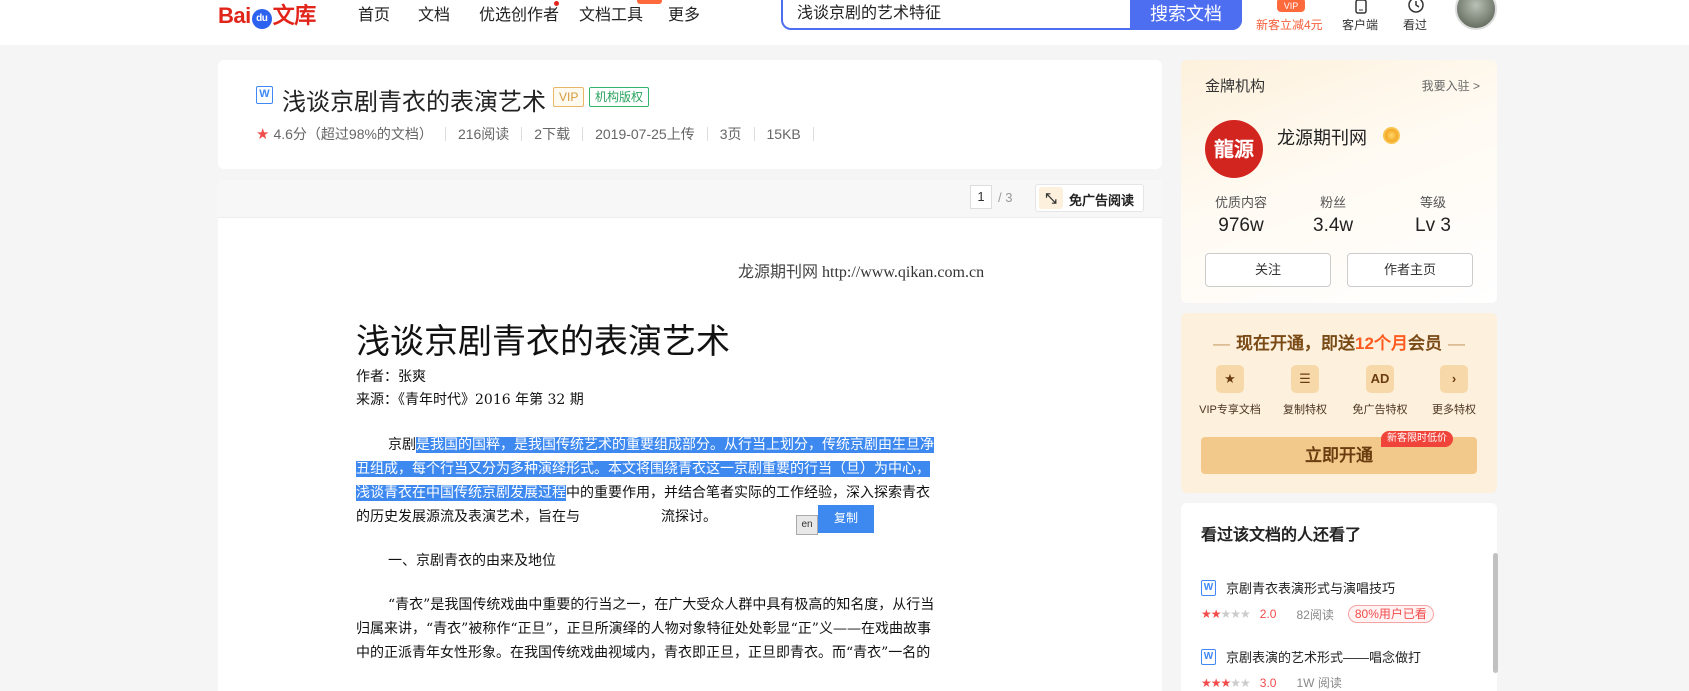 This screenshot has width=1689, height=691. What do you see at coordinates (1241, 214) in the screenshot?
I see `stat-content: 优质内容 976w` at bounding box center [1241, 214].